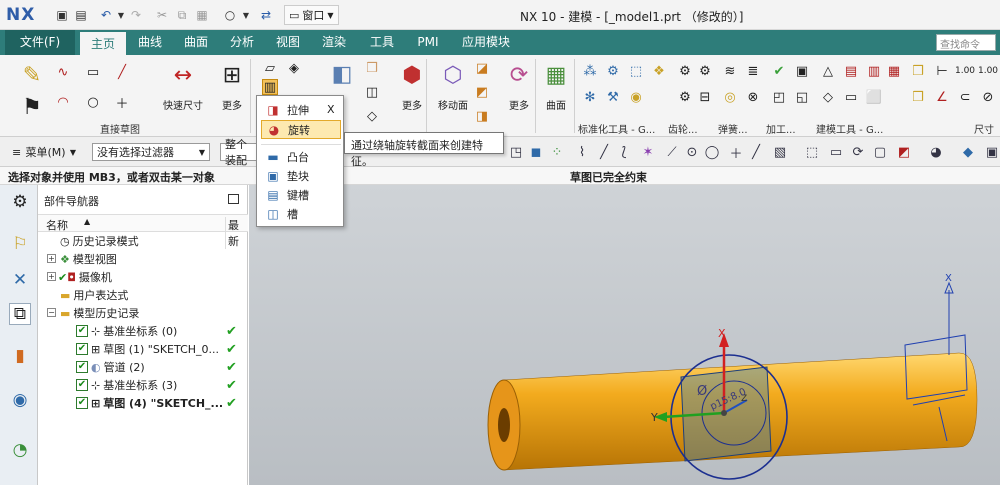 The height and width of the screenshot is (485, 1000). Describe the element at coordinates (412, 87) in the screenshot. I see `more-feature-button: ⬢ 更多` at that location.